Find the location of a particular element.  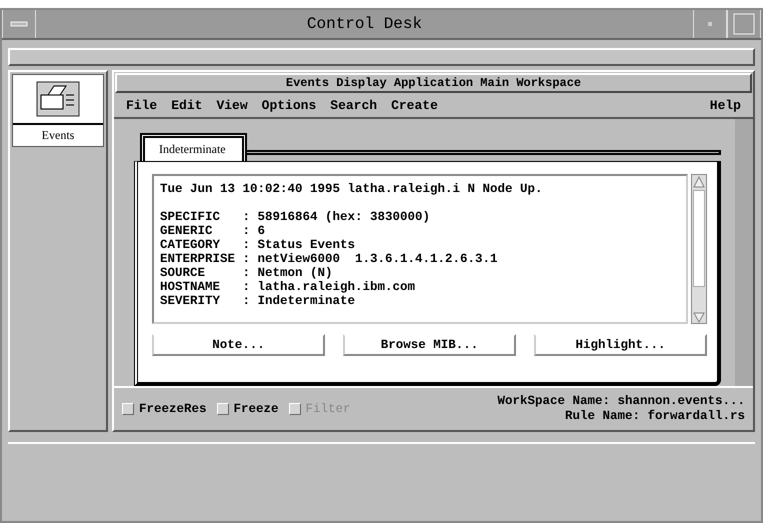

field-value: : Status Events is located at coordinates (299, 245).